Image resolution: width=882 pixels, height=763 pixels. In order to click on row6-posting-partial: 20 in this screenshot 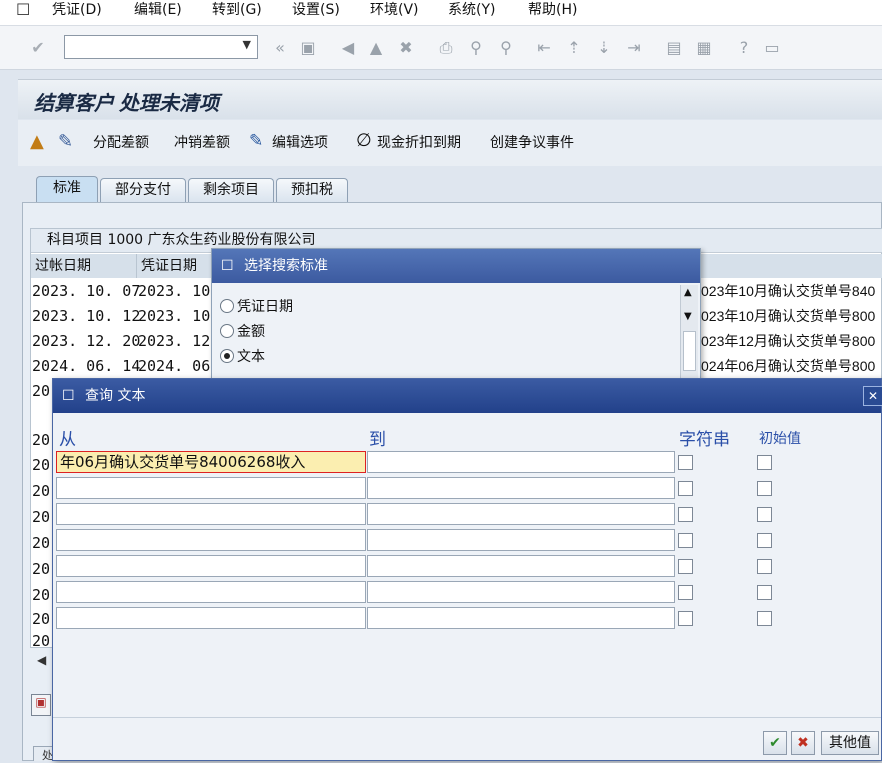, I will do `click(41, 440)`.